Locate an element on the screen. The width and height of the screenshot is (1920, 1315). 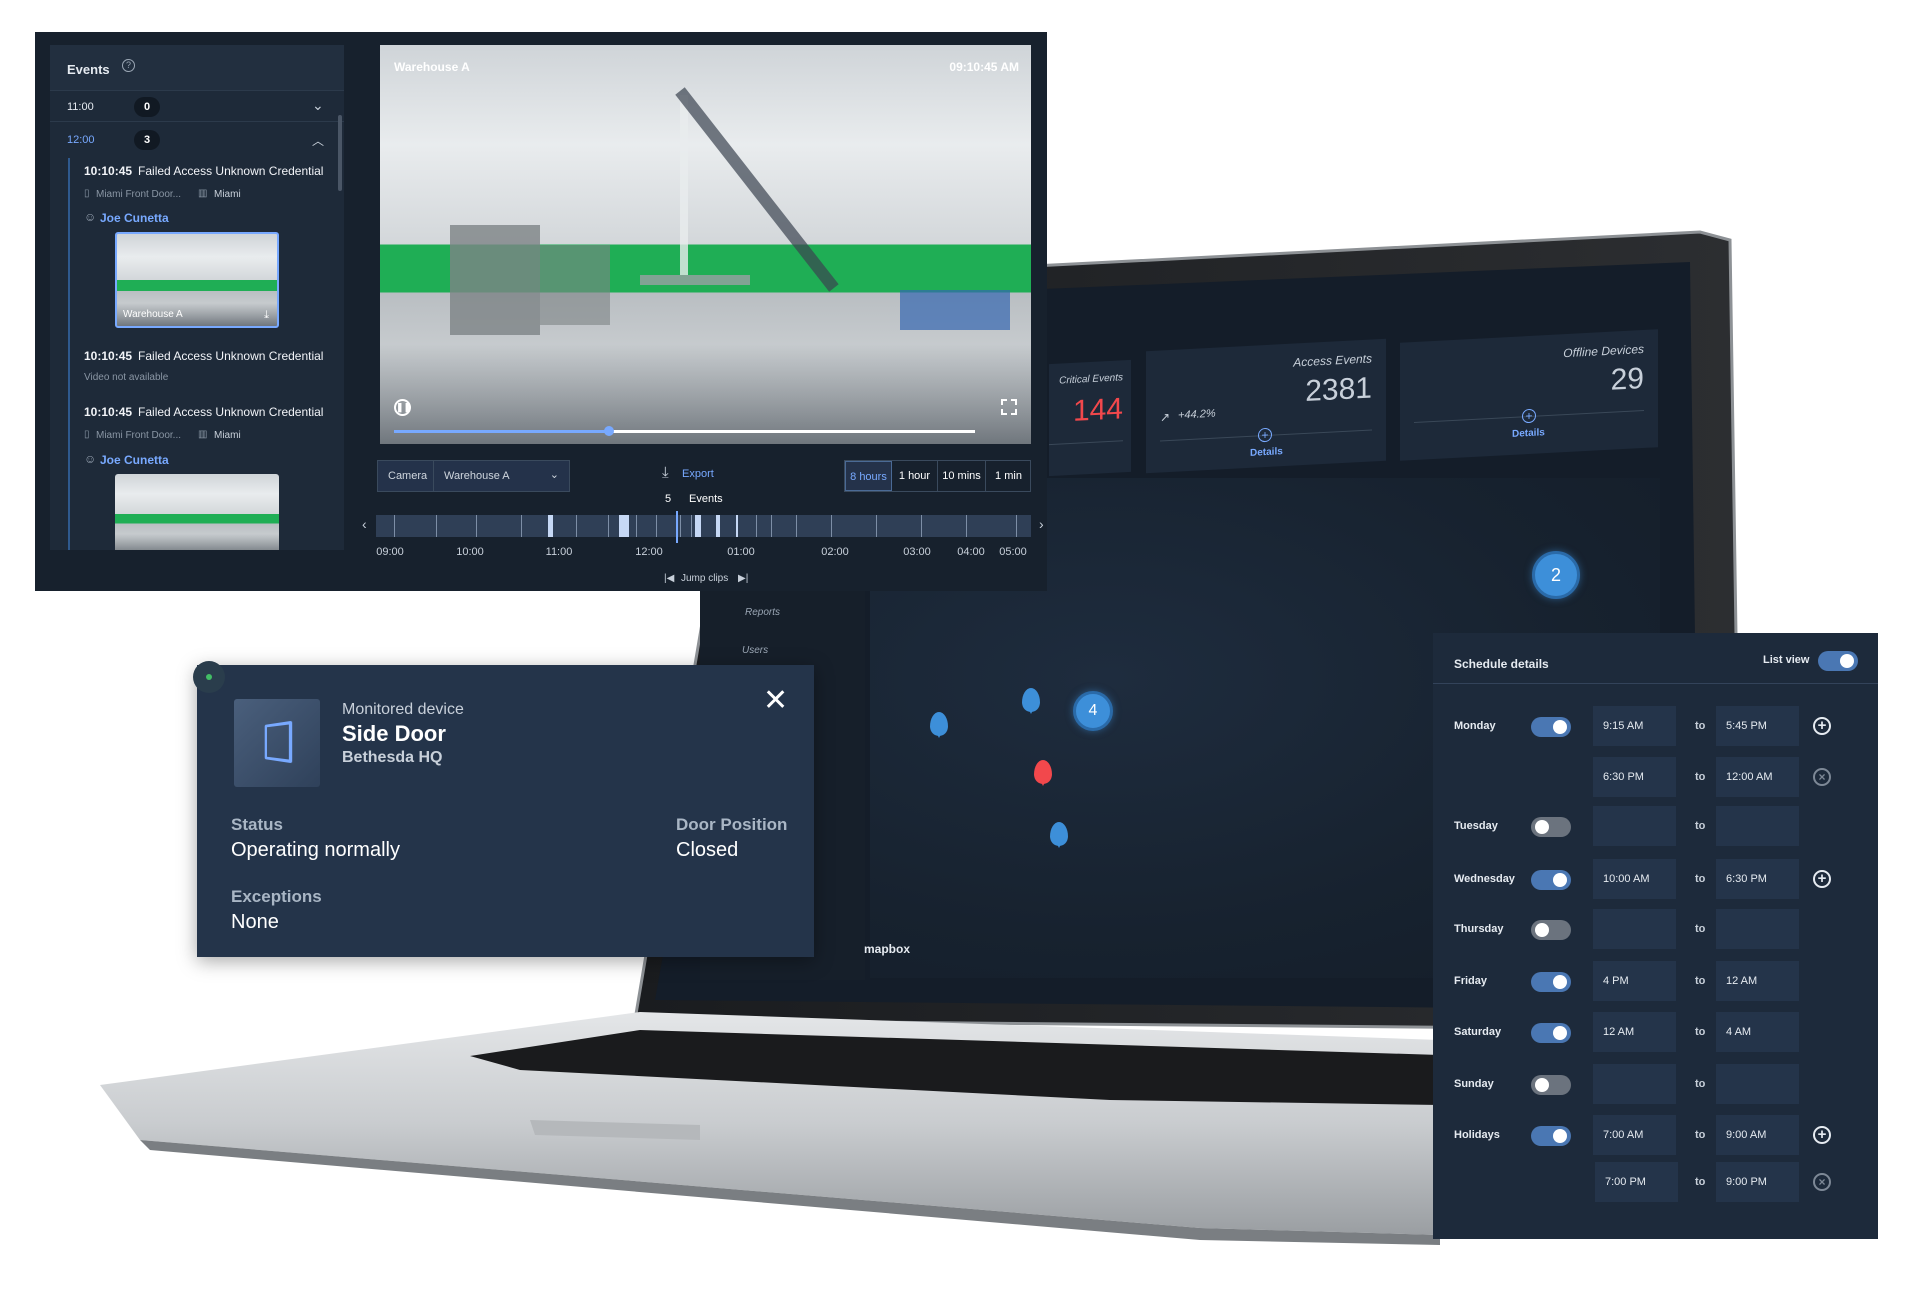
export-button: Export is located at coordinates (698, 474).